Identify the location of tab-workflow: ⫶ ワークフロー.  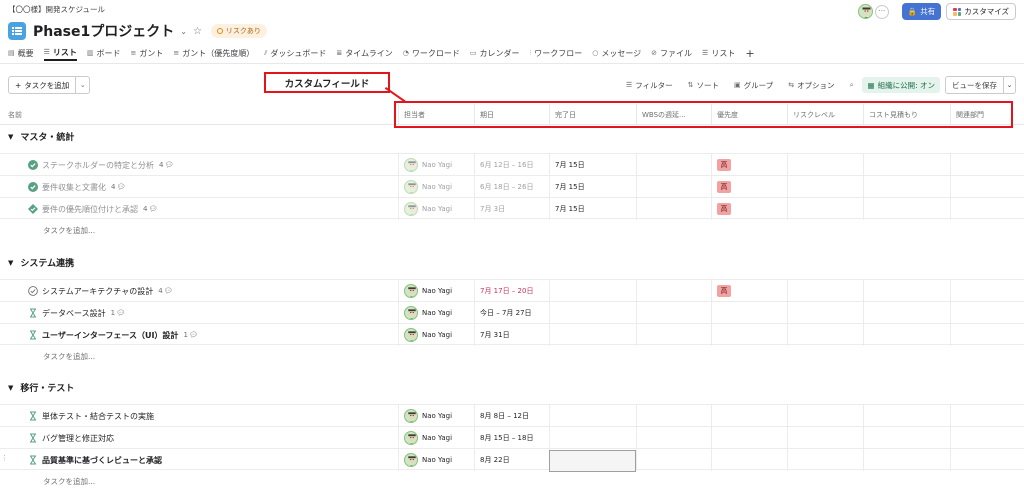
(555, 53).